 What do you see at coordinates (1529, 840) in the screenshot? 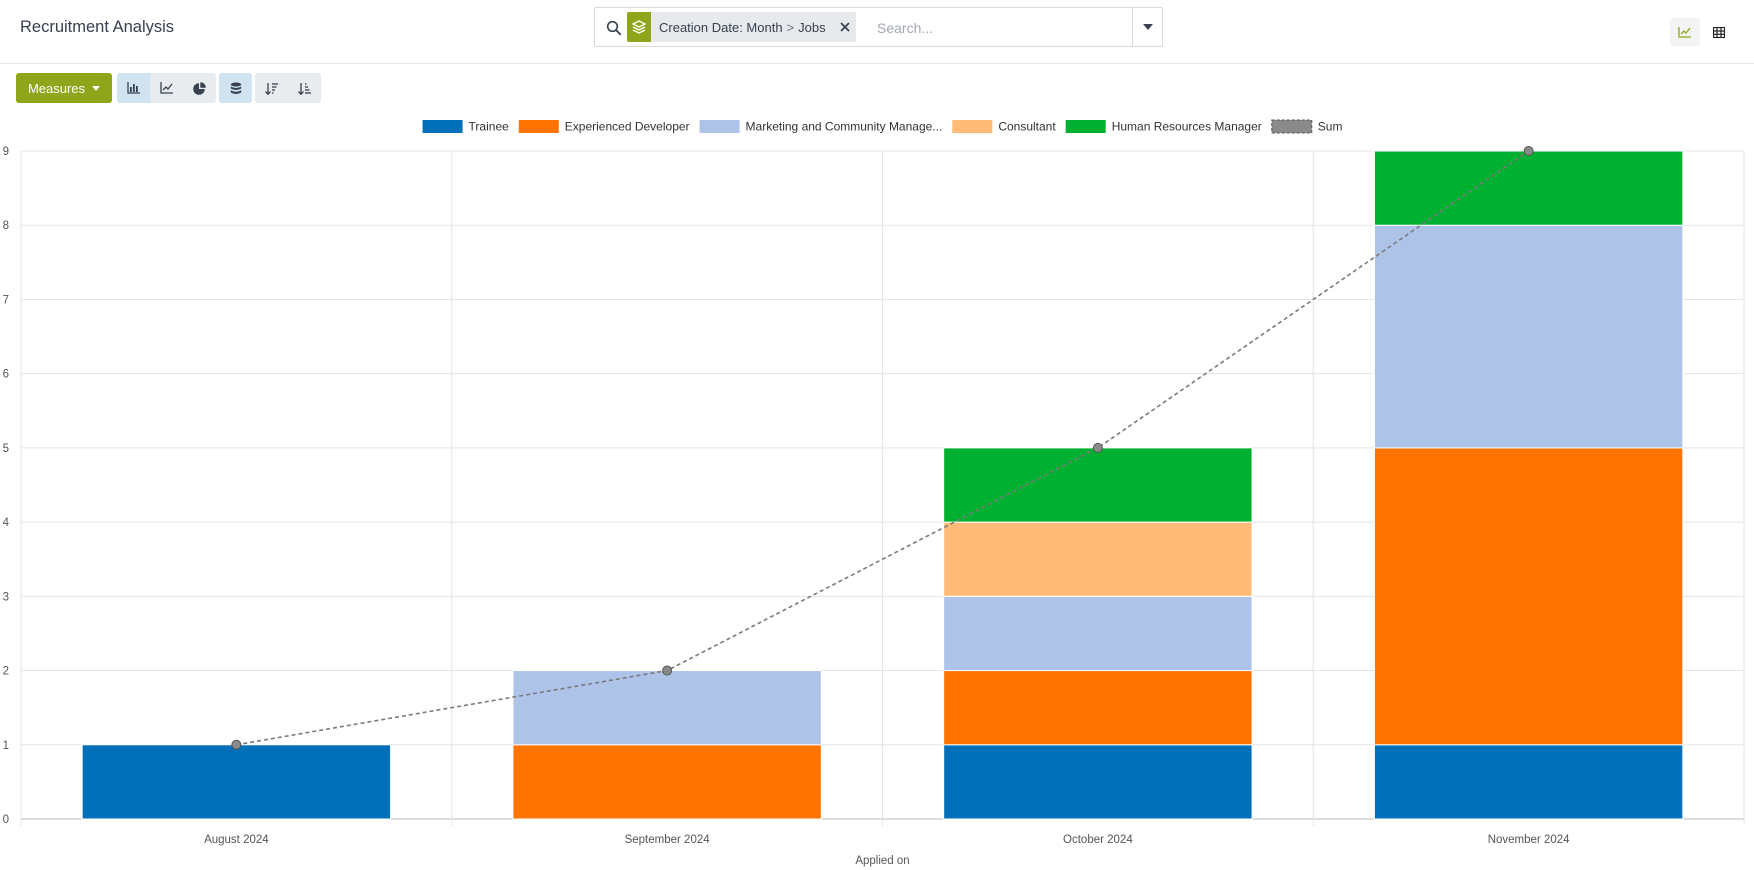
I see `x-tick-label: November 2024` at bounding box center [1529, 840].